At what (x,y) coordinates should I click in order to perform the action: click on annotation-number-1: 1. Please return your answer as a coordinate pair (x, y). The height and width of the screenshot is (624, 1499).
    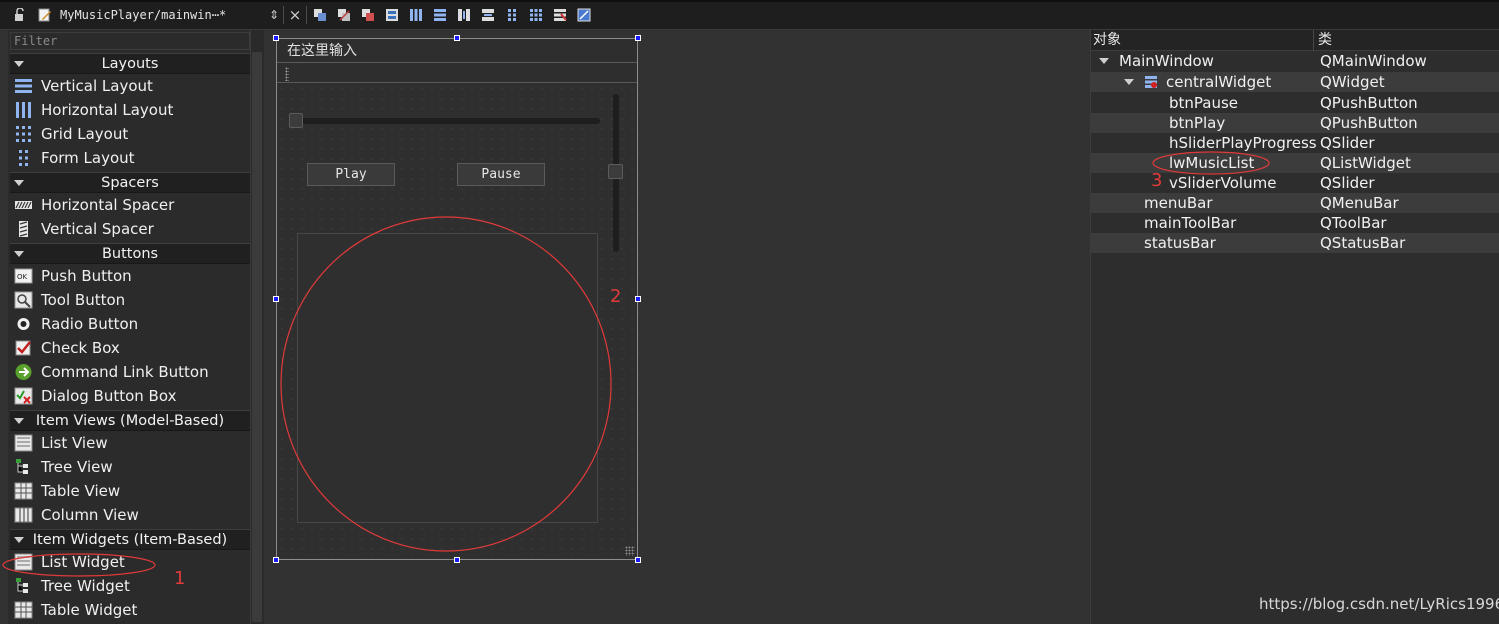
    Looking at the image, I should click on (180, 578).